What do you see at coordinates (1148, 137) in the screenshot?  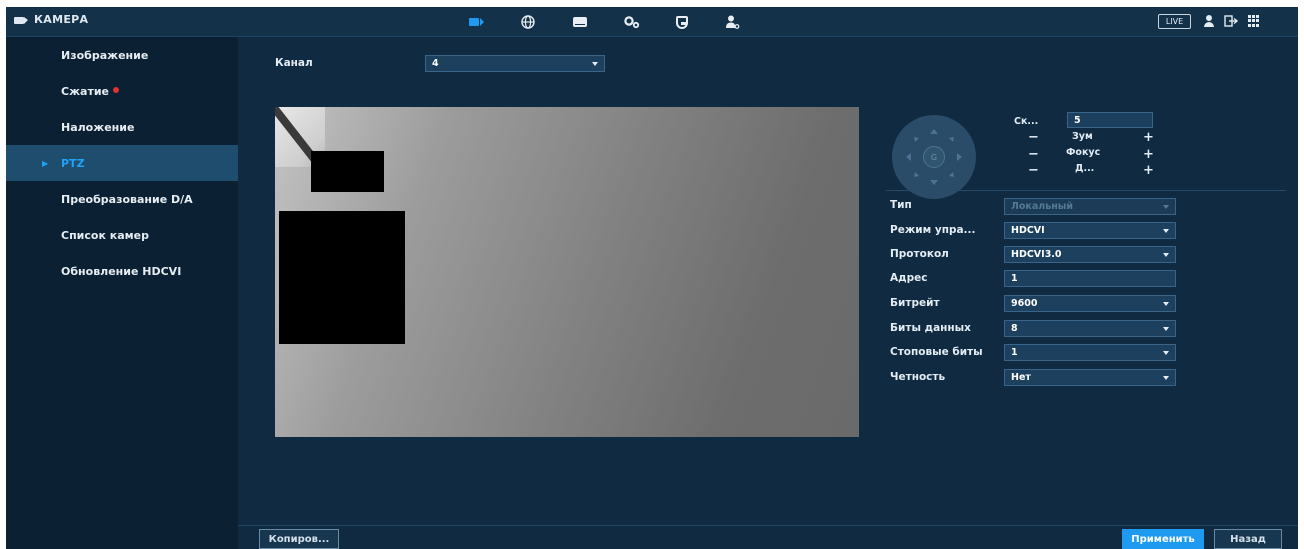 I see `zoom-plus-button: +` at bounding box center [1148, 137].